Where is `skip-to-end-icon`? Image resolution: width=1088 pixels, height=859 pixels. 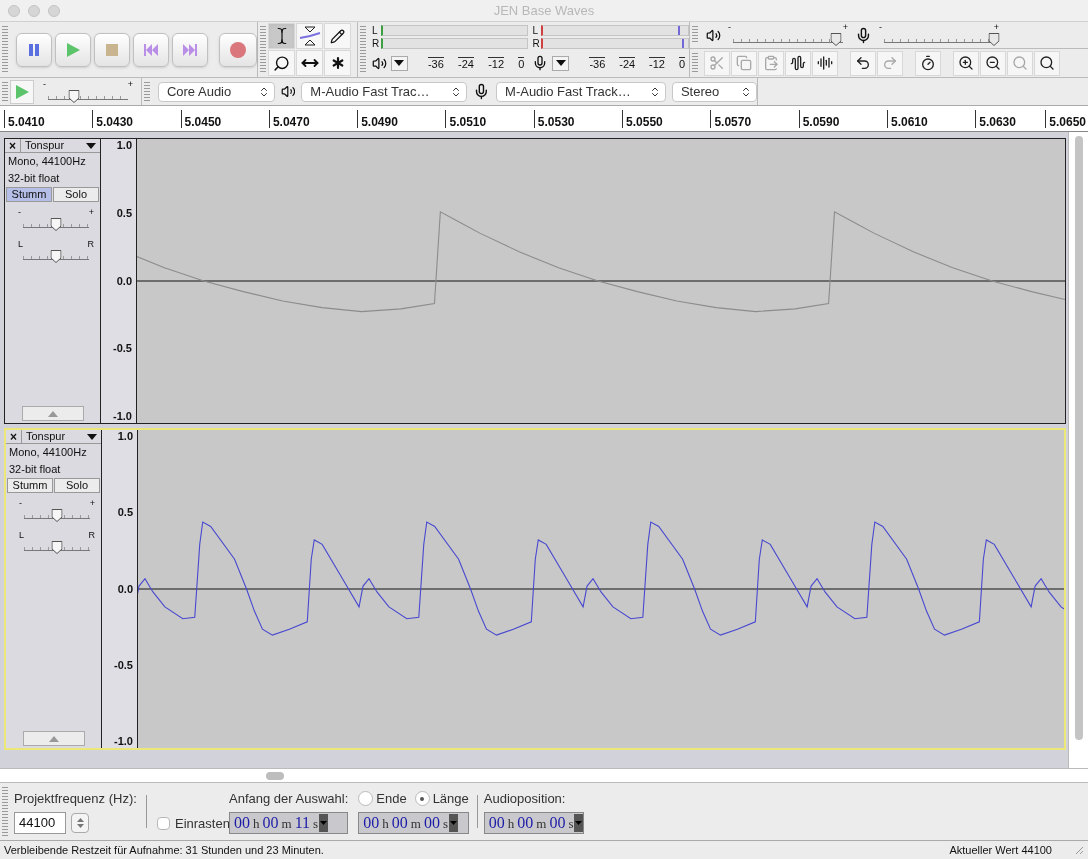
skip-to-end-icon is located at coordinates (190, 49).